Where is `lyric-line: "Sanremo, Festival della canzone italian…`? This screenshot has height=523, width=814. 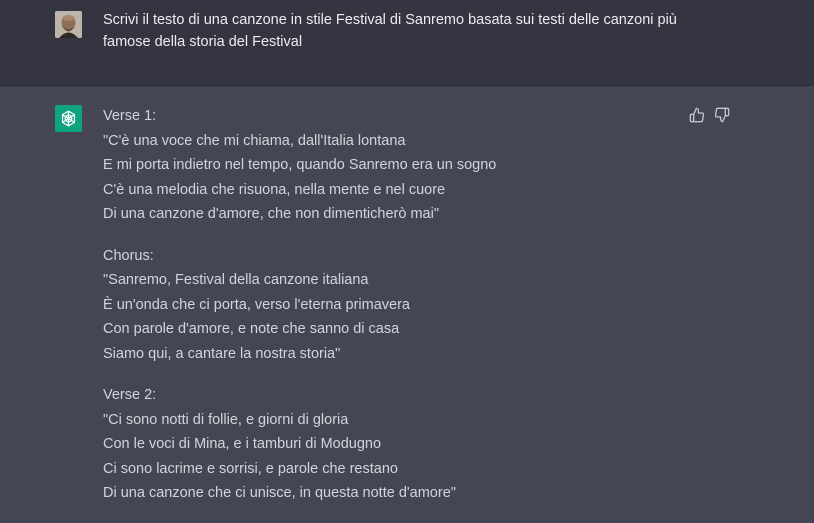 lyric-line: "Sanremo, Festival della canzone italian… is located at coordinates (236, 280).